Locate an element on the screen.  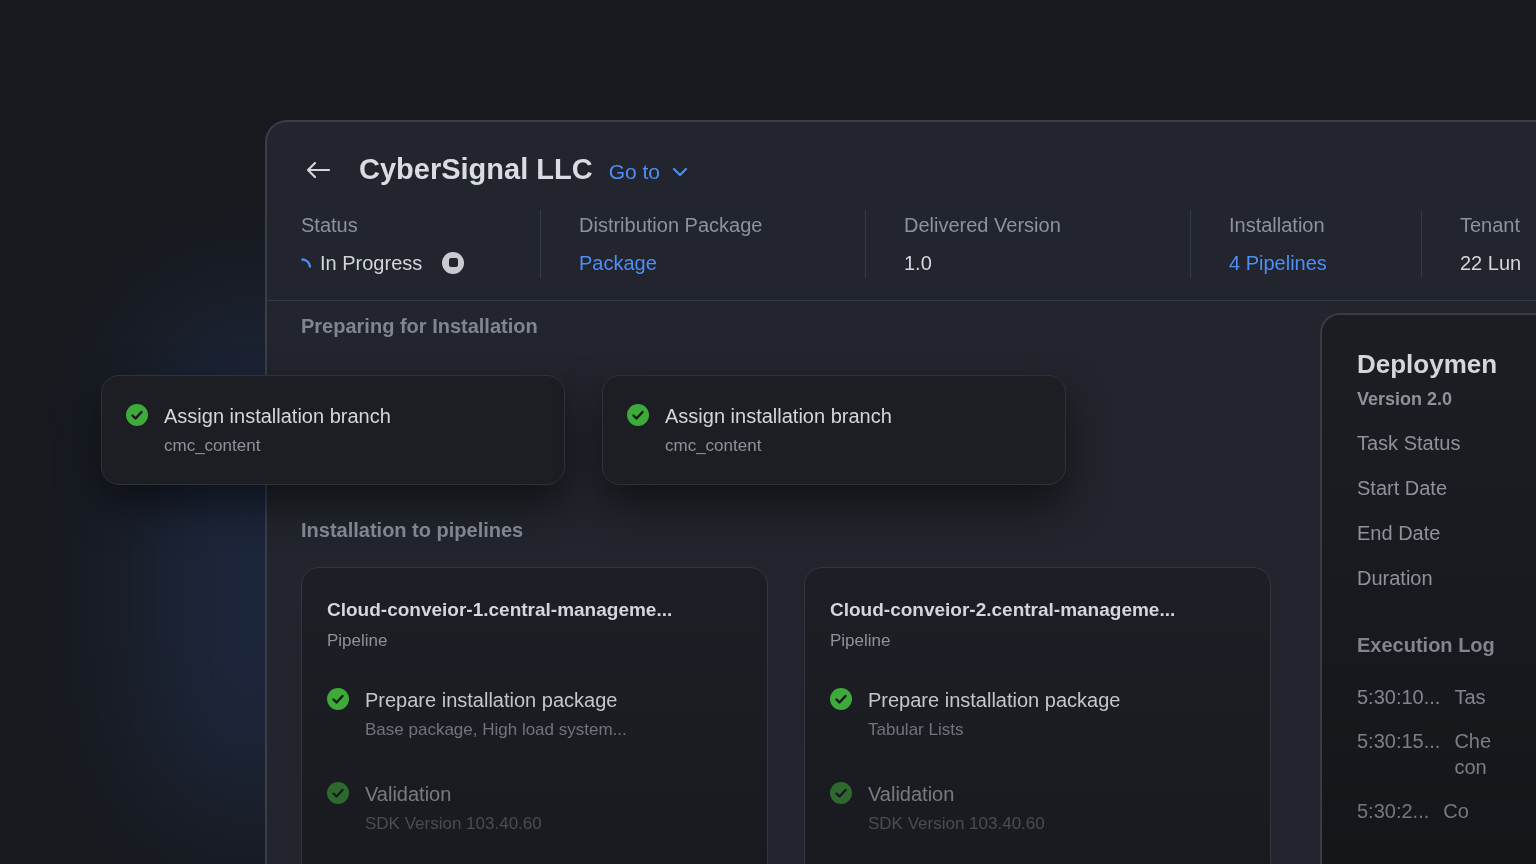
stat-label: Delivered Version is located at coordinates (983, 225).